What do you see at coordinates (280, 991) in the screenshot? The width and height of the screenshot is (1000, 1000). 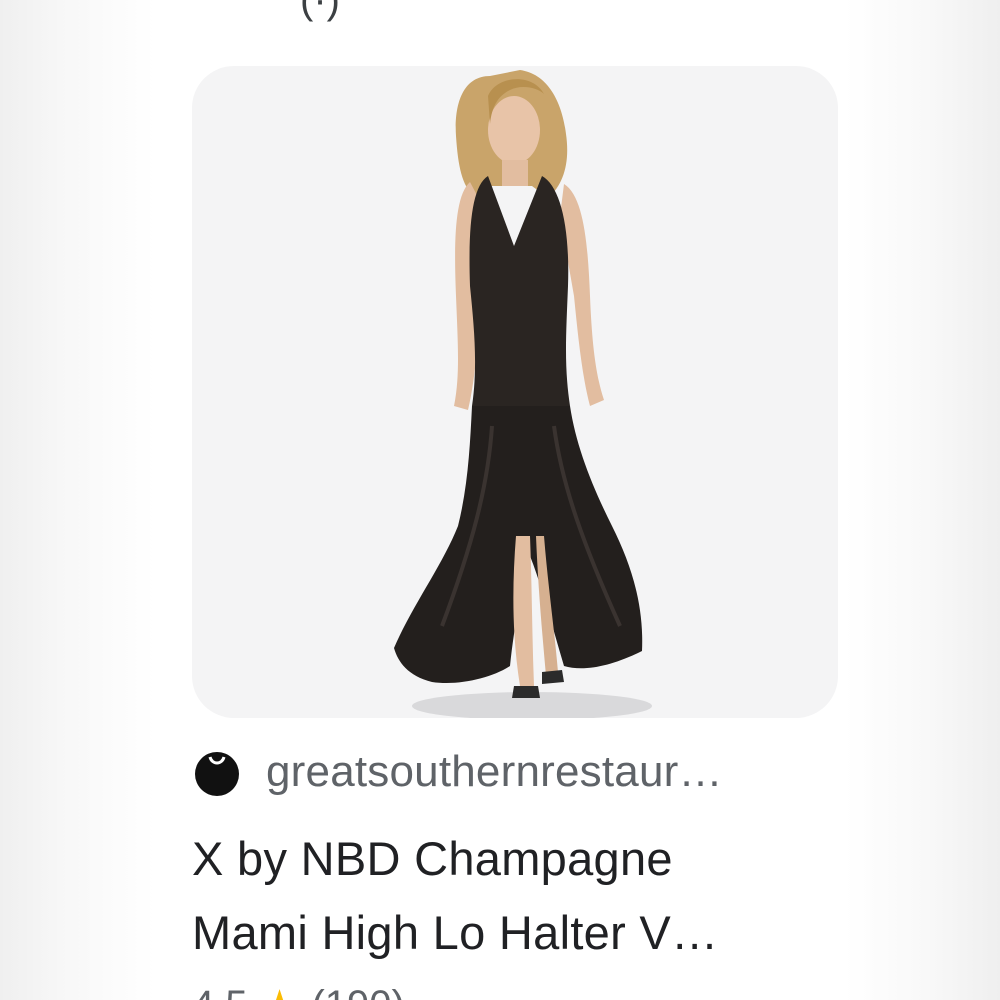 I see `star-icon: ★` at bounding box center [280, 991].